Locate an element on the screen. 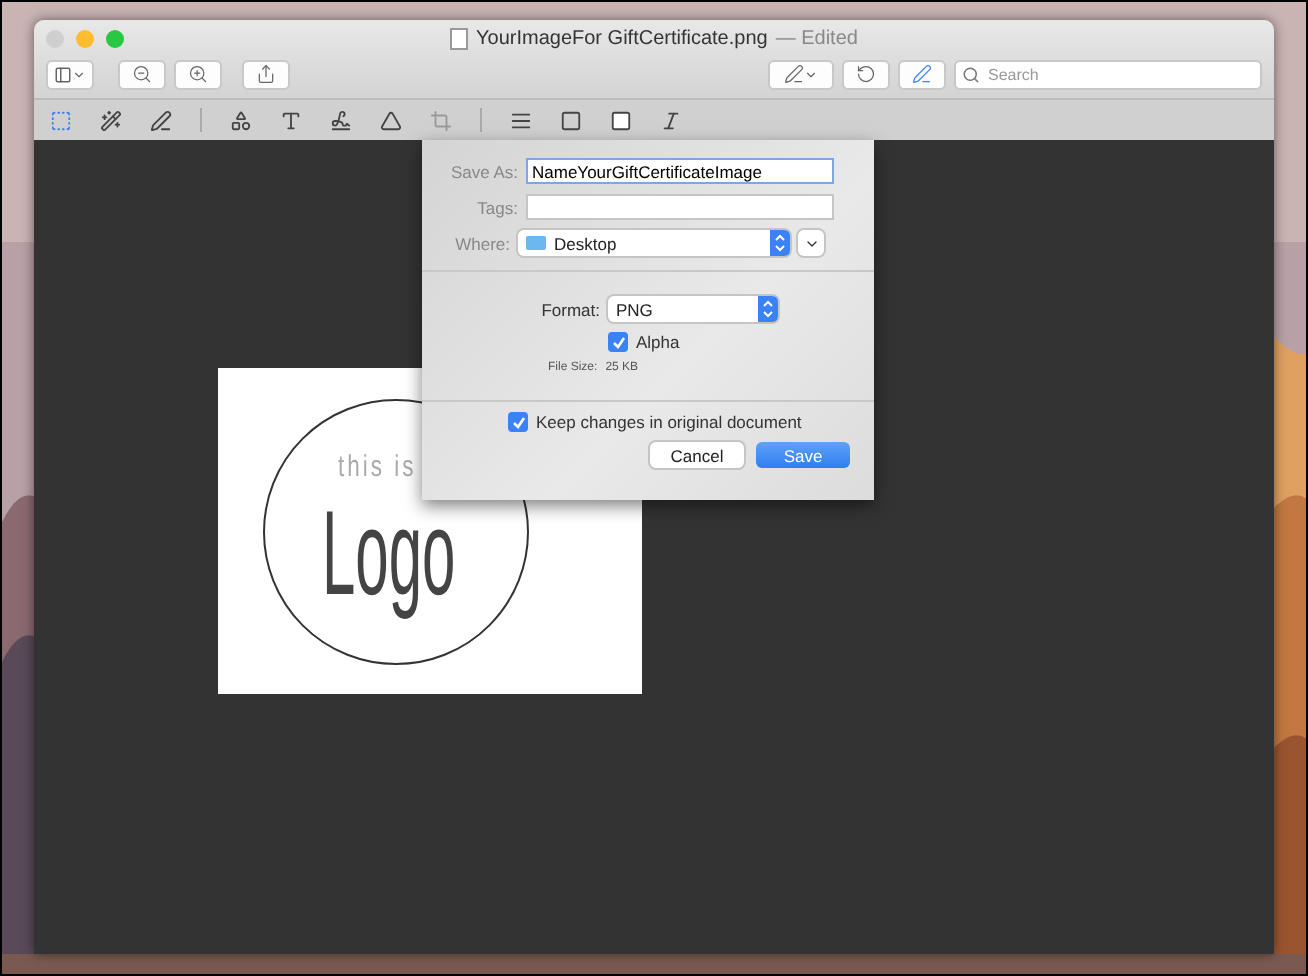 This screenshot has height=976, width=1308. fill-color-icon is located at coordinates (621, 120).